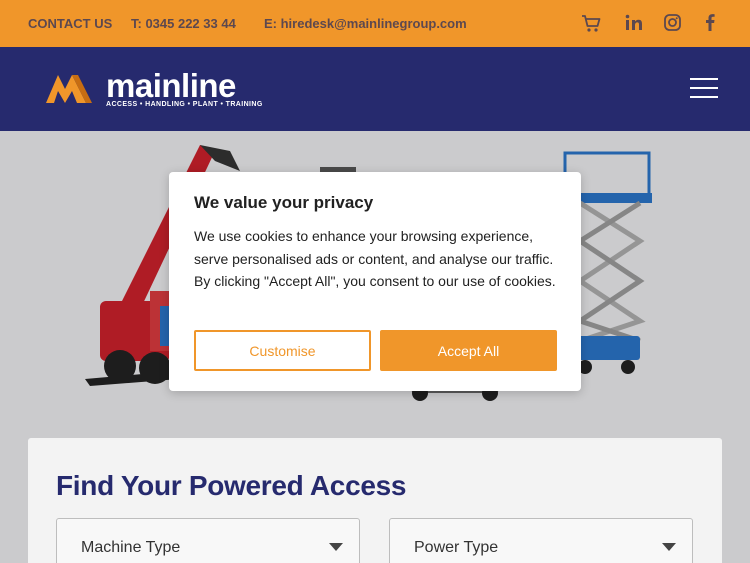 This screenshot has height=563, width=750. I want to click on facebook-icon, so click(711, 23).